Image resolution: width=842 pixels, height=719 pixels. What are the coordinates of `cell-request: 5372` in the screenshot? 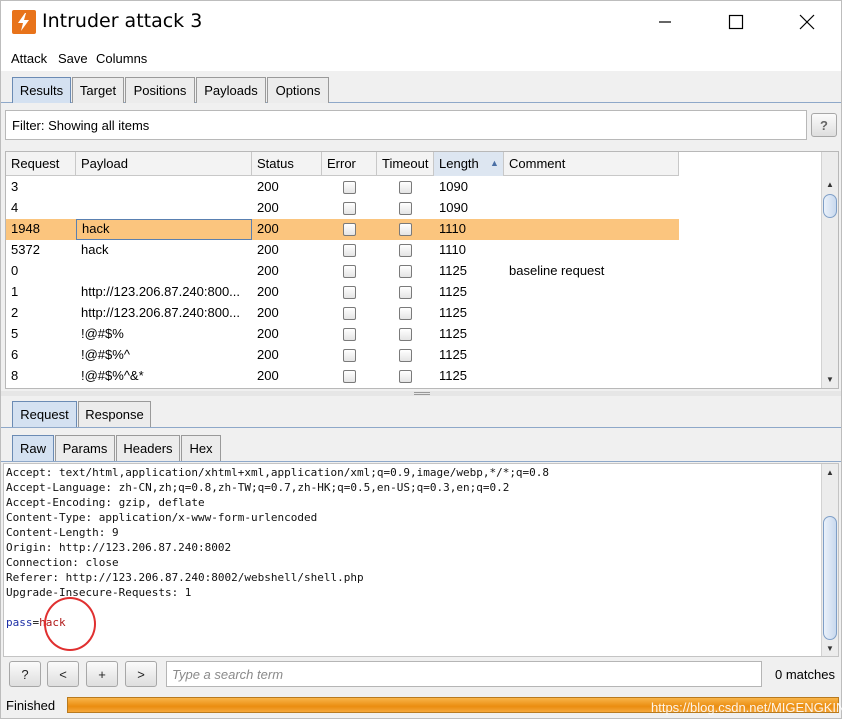 It's located at (25, 249).